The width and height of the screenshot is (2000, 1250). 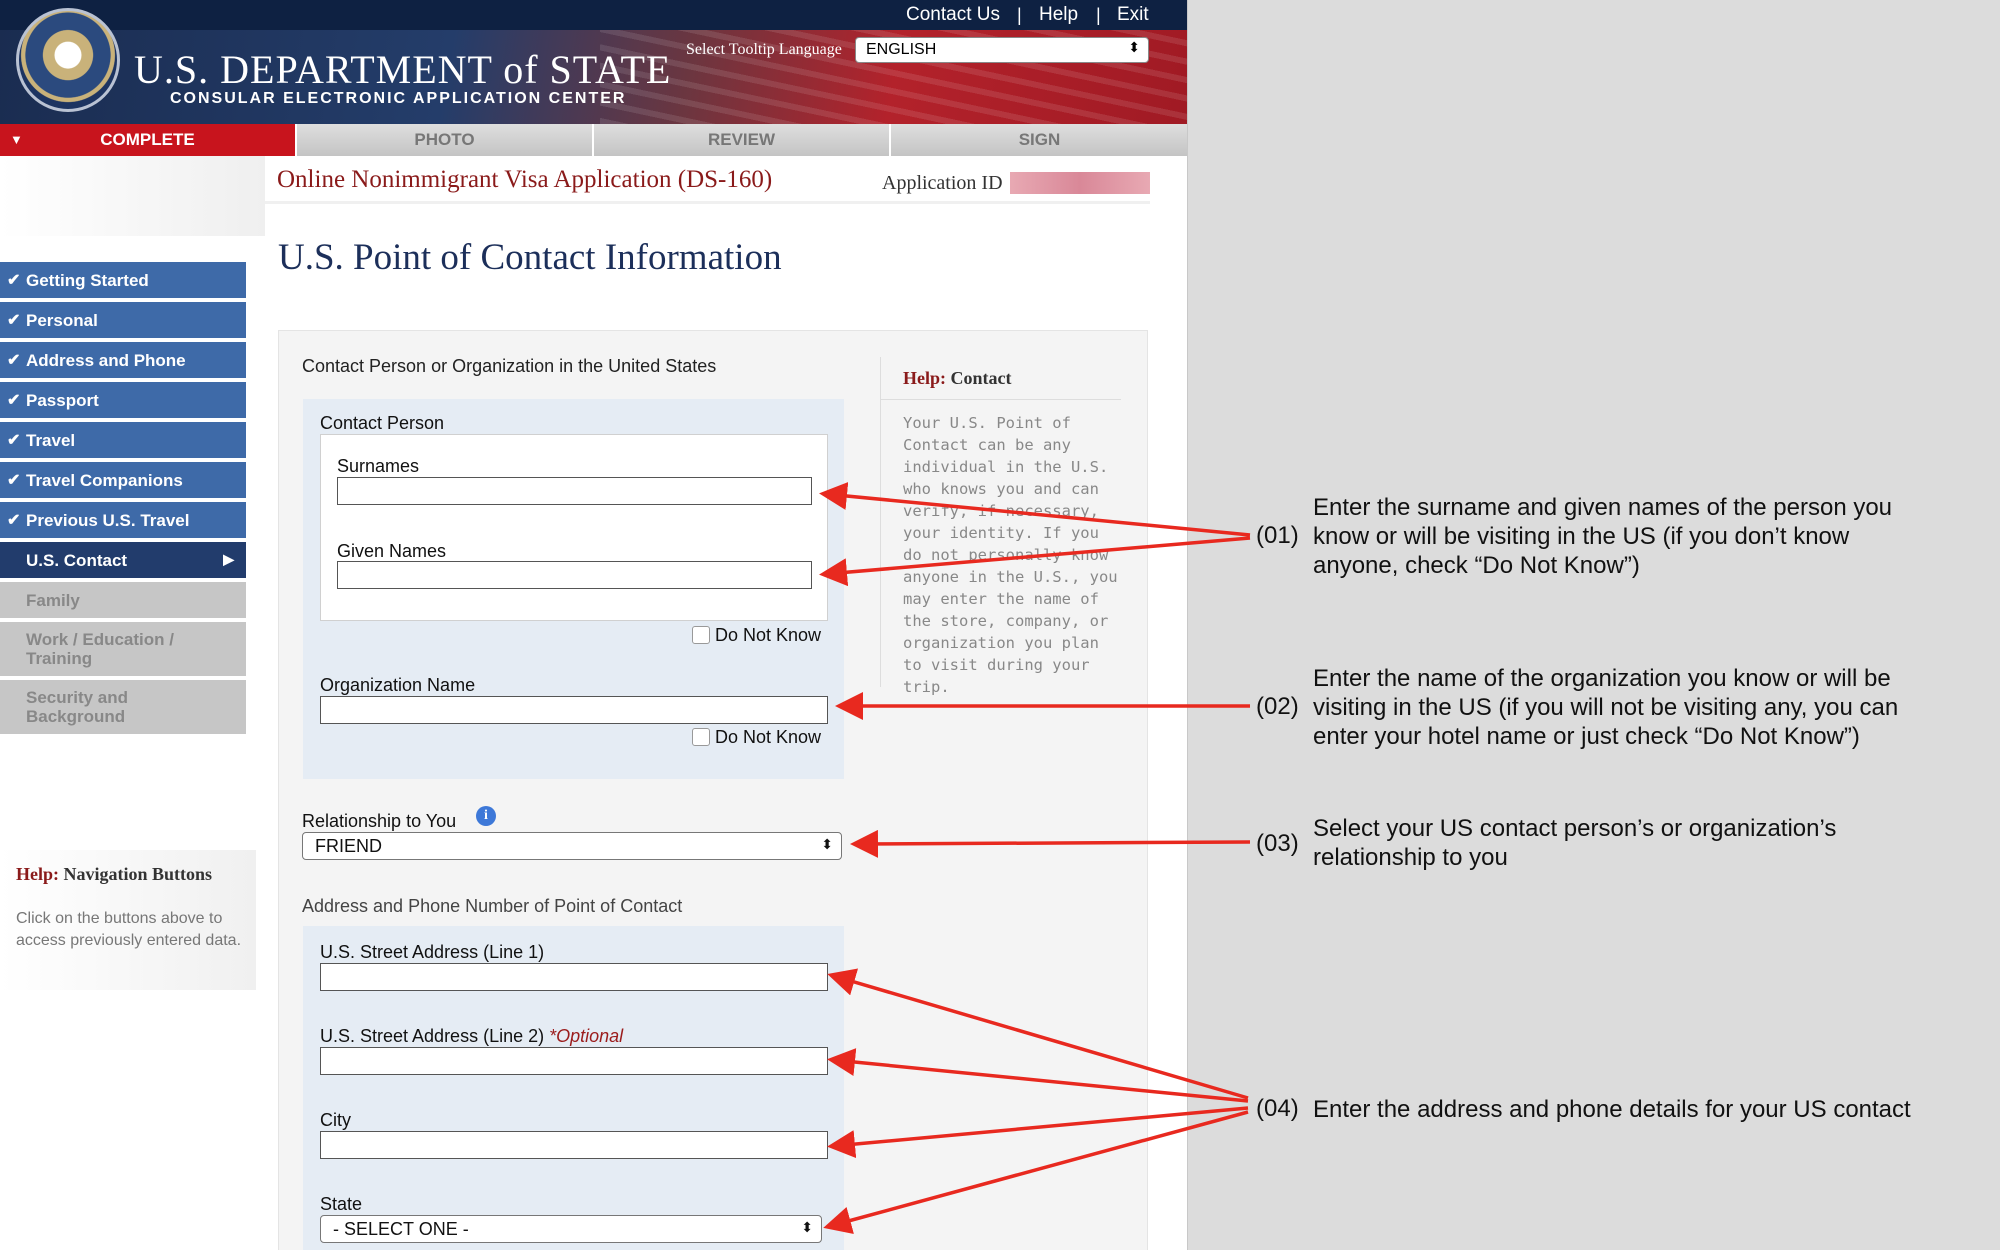 What do you see at coordinates (123, 281) in the screenshot?
I see `sidebar-item-getting-started: ✔ Getting Started` at bounding box center [123, 281].